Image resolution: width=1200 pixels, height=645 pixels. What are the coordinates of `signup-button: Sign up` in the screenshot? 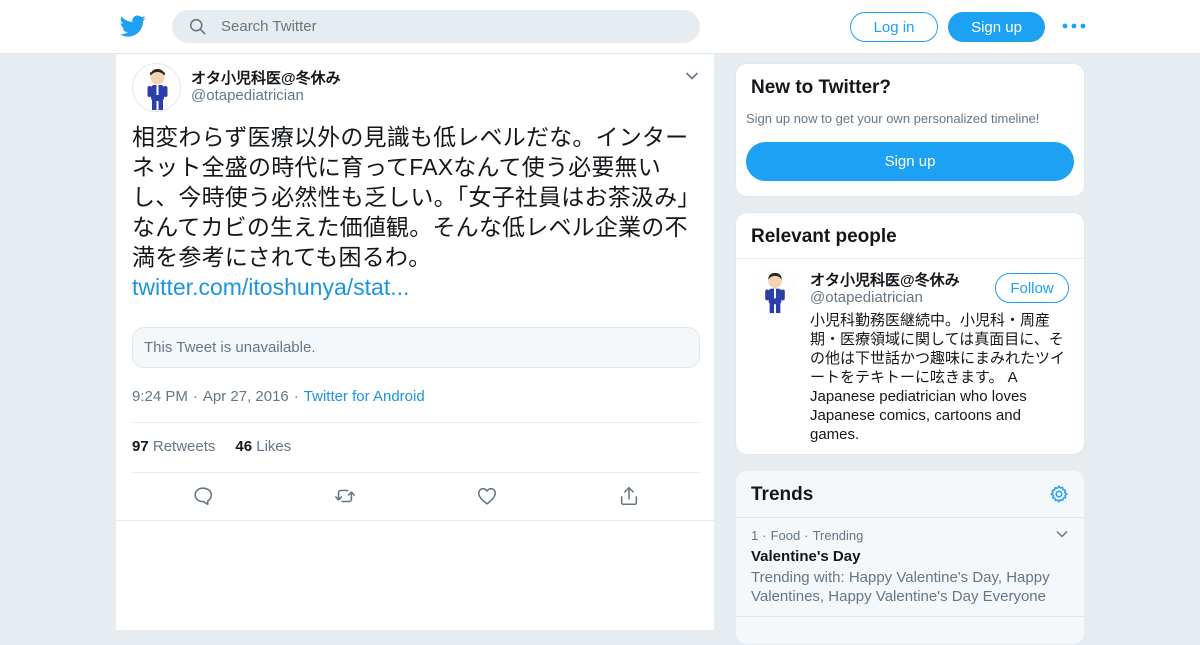 It's located at (996, 27).